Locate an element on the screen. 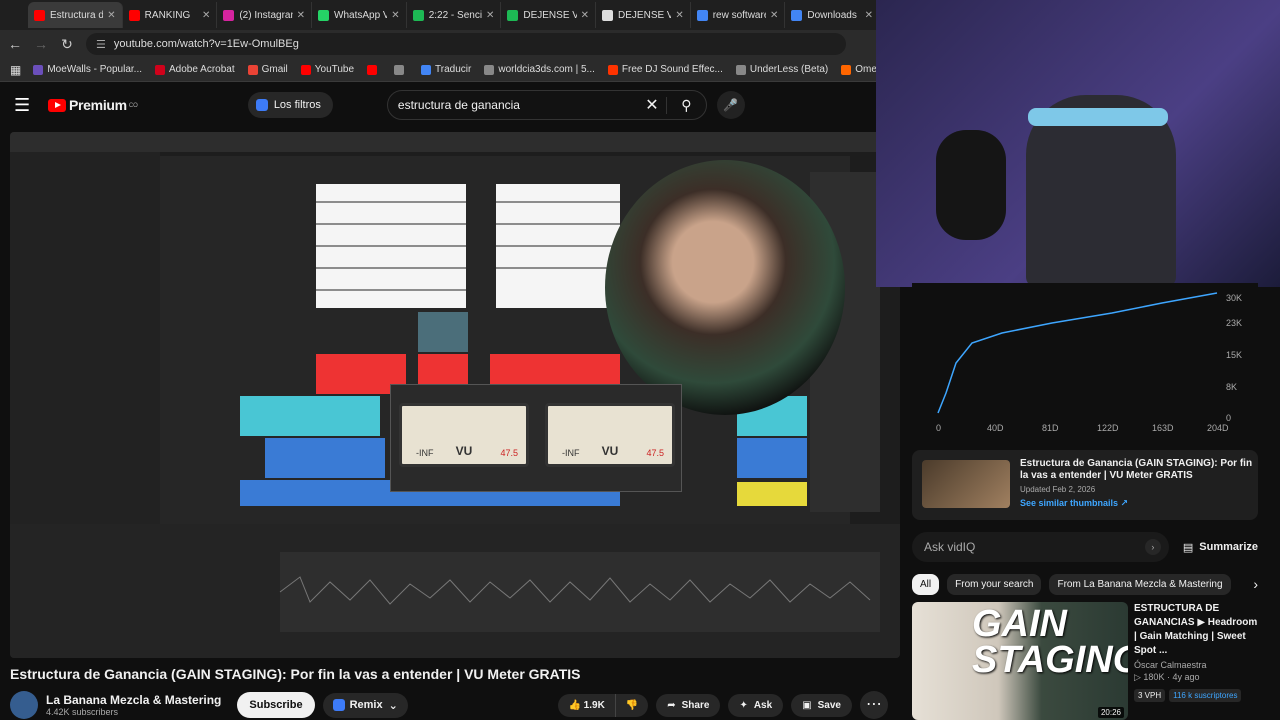  ask-vidiq-input: Ask vidIQ › is located at coordinates (1040, 547).